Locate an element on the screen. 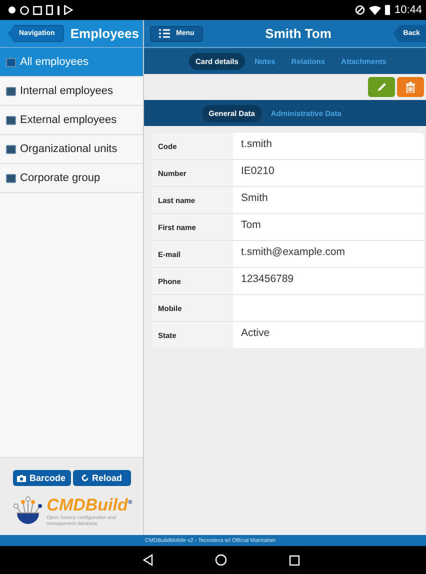 The height and width of the screenshot is (574, 426). menu-icon is located at coordinates (164, 33).